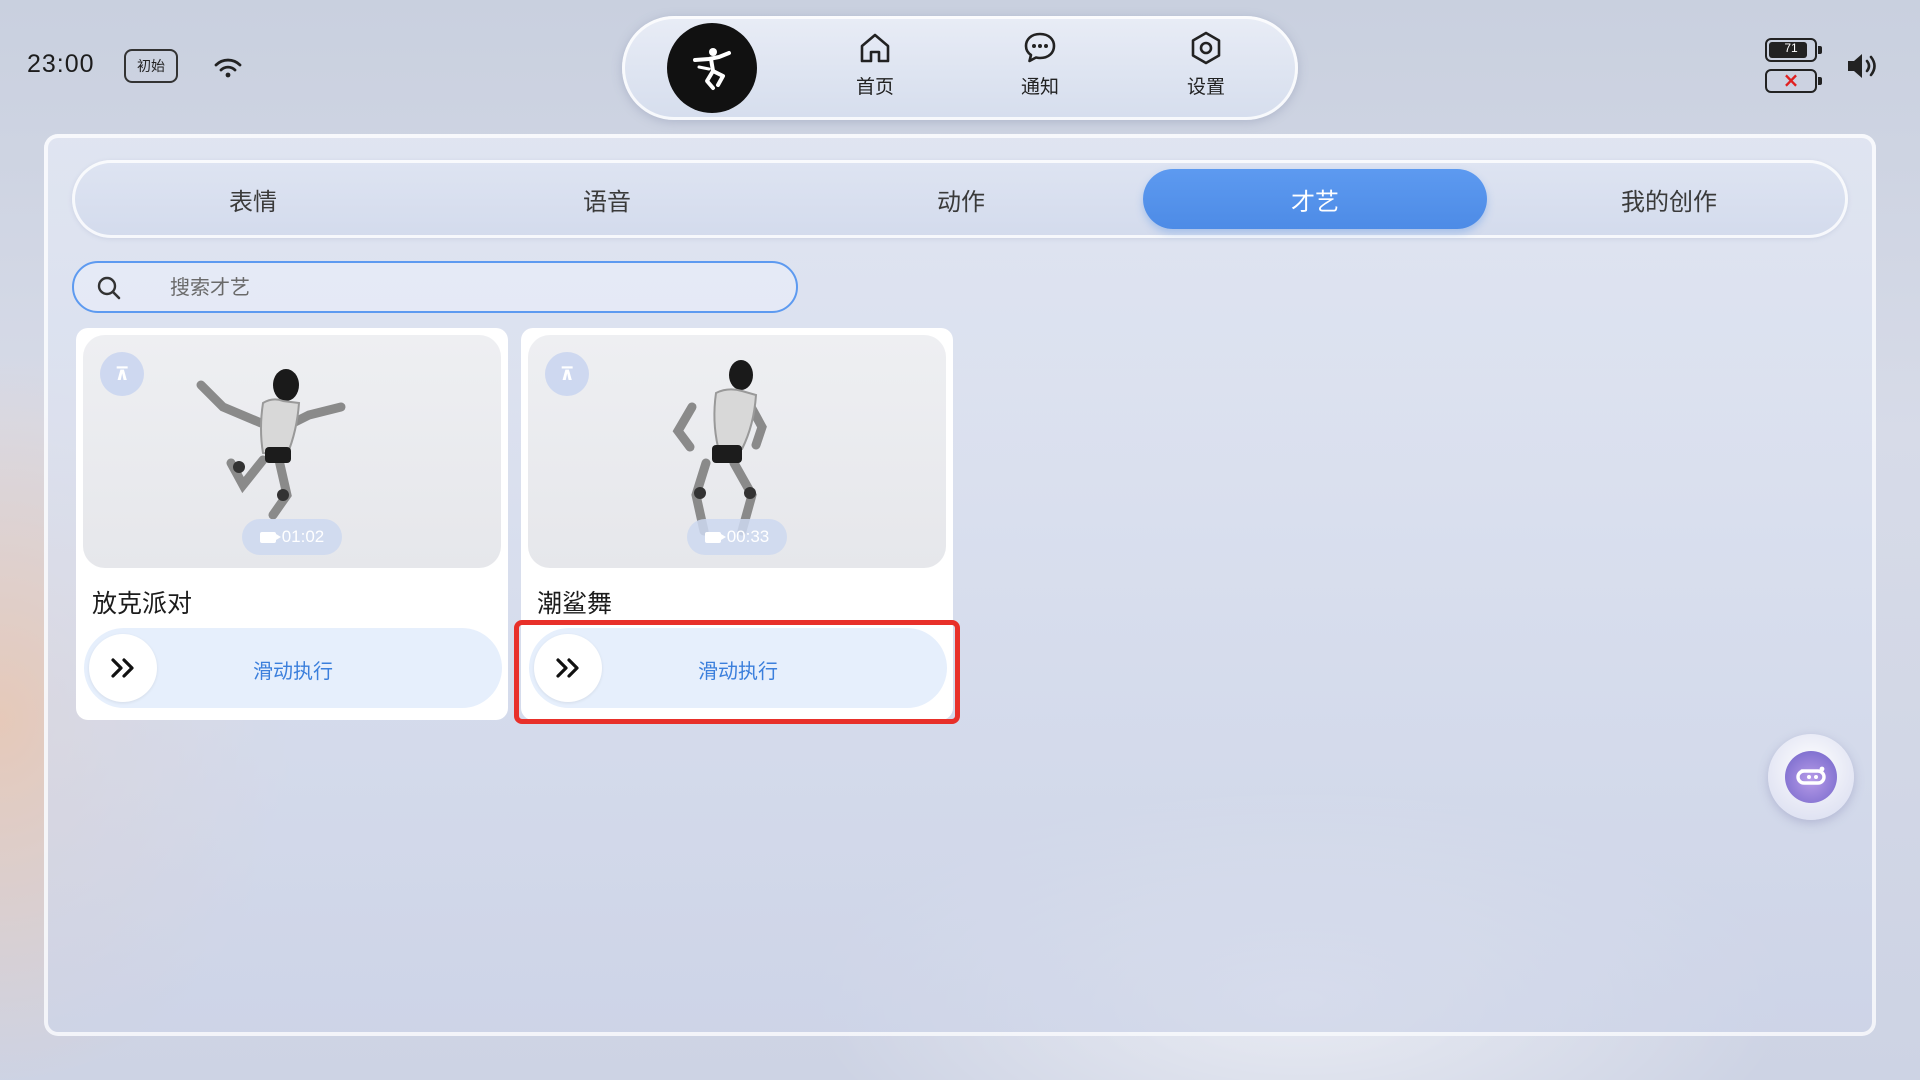 This screenshot has width=1920, height=1080. What do you see at coordinates (1863, 66) in the screenshot?
I see `volume-icon` at bounding box center [1863, 66].